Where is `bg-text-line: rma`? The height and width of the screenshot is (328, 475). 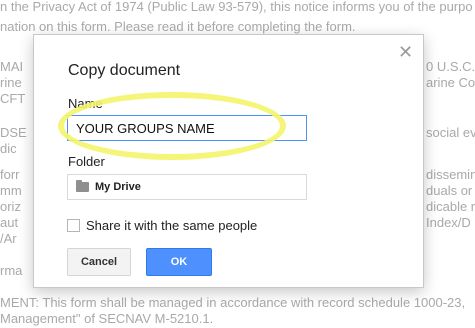
bg-text-line: rma is located at coordinates (11, 270).